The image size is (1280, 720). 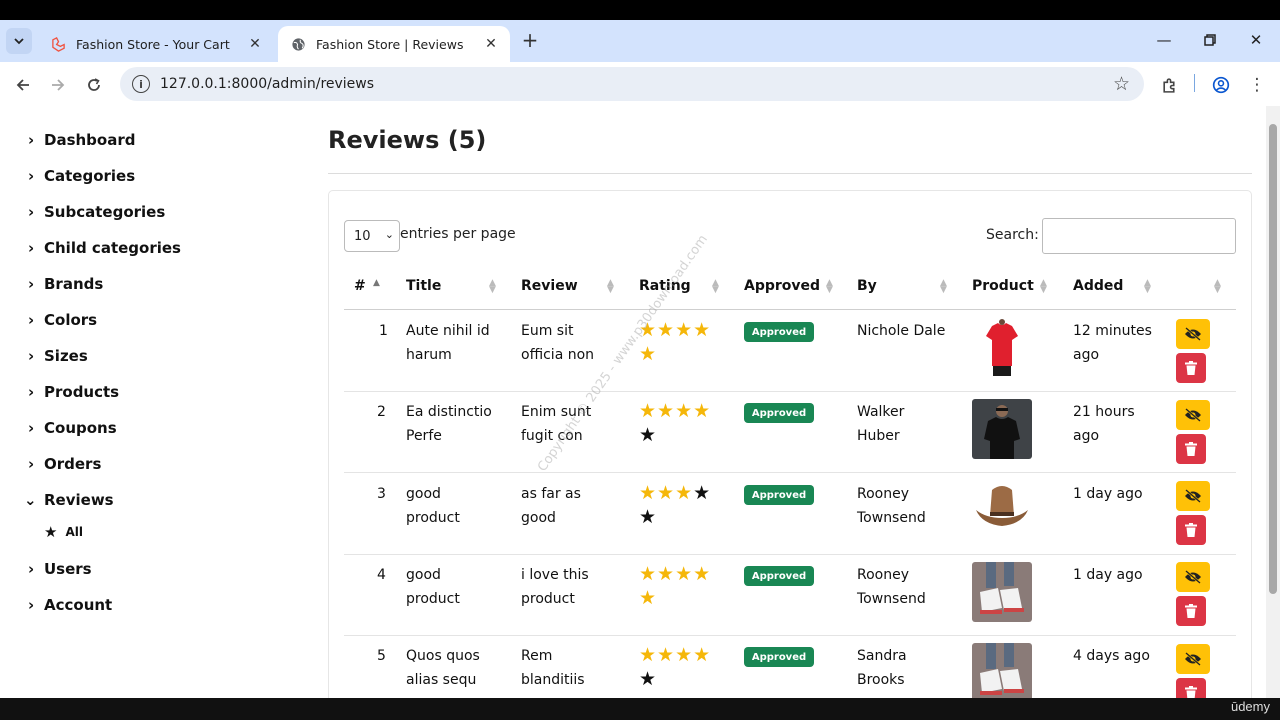 I want to click on table-header-divider, so click(x=790, y=309).